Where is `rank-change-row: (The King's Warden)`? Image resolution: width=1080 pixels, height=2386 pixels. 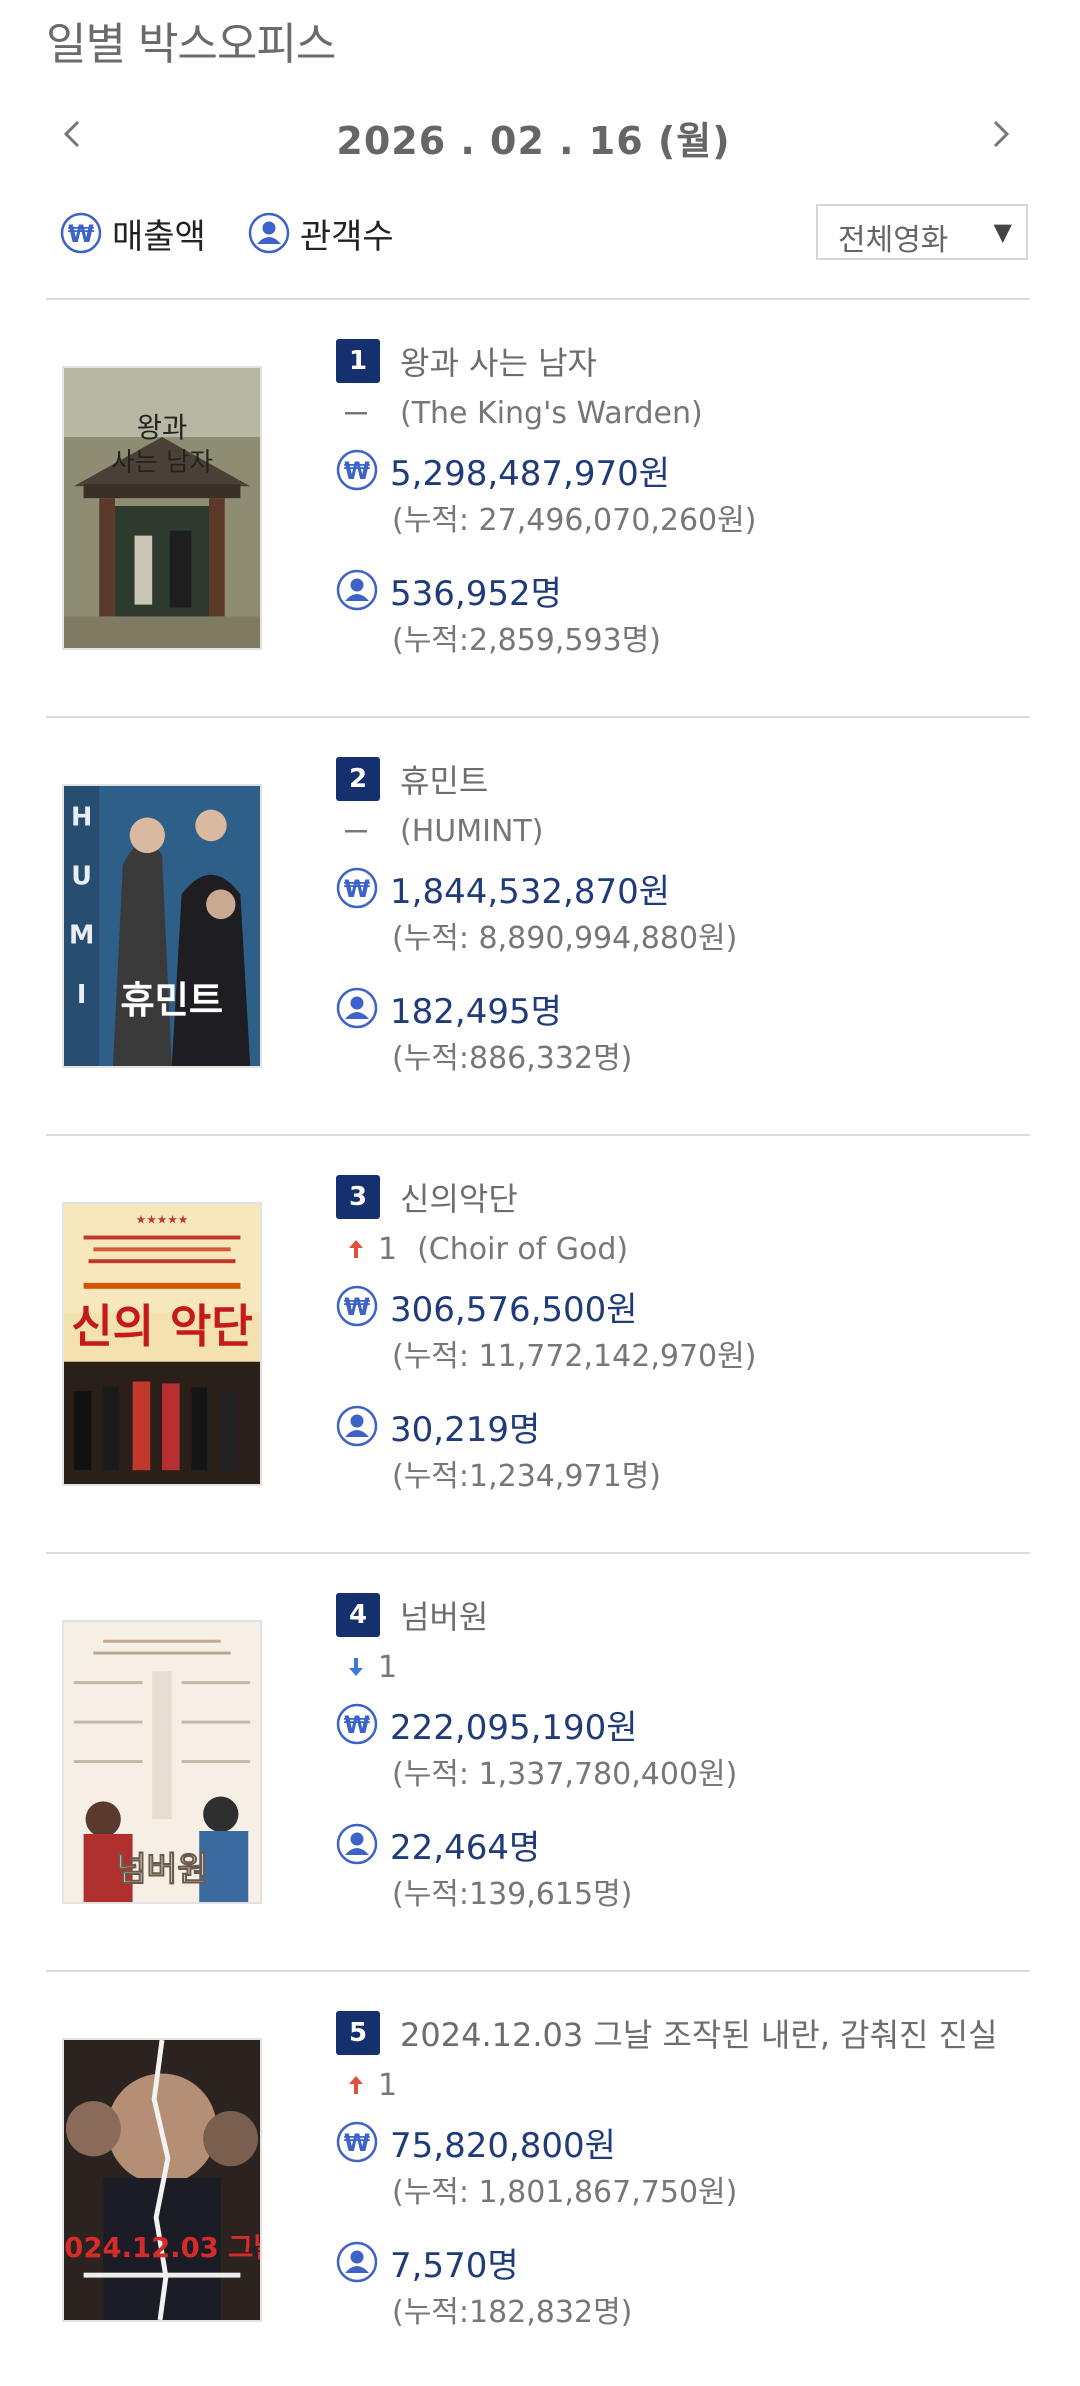
rank-change-row: (The King's Warden) is located at coordinates (681, 413).